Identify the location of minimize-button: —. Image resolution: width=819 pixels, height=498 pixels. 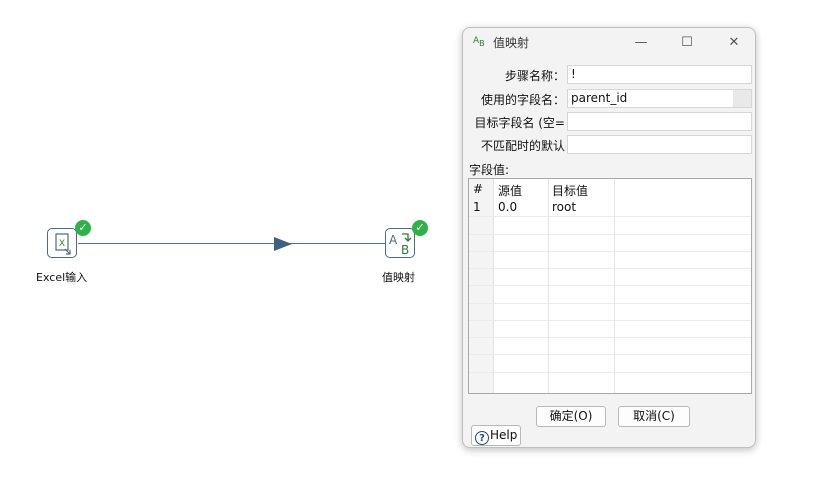
(641, 43).